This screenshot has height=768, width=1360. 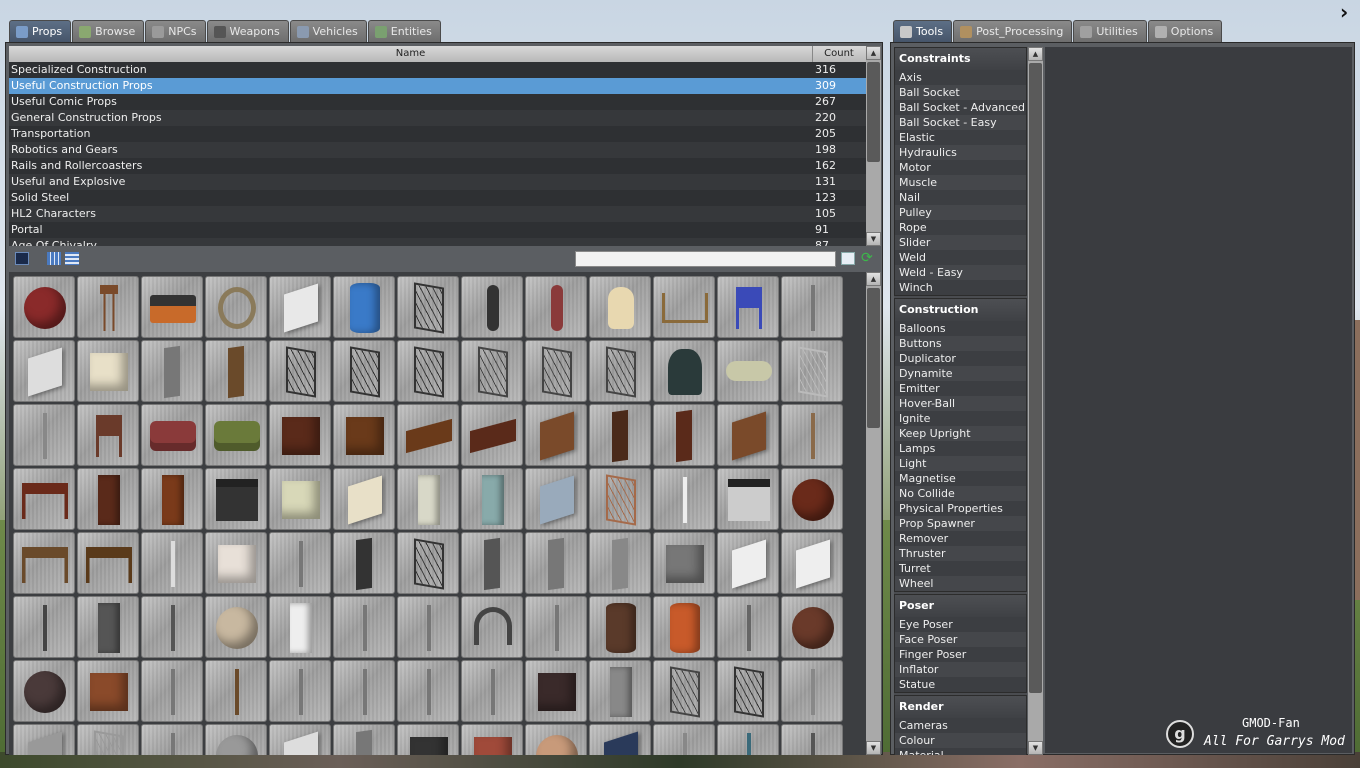 What do you see at coordinates (960, 725) in the screenshot?
I see `tool-item: Cameras` at bounding box center [960, 725].